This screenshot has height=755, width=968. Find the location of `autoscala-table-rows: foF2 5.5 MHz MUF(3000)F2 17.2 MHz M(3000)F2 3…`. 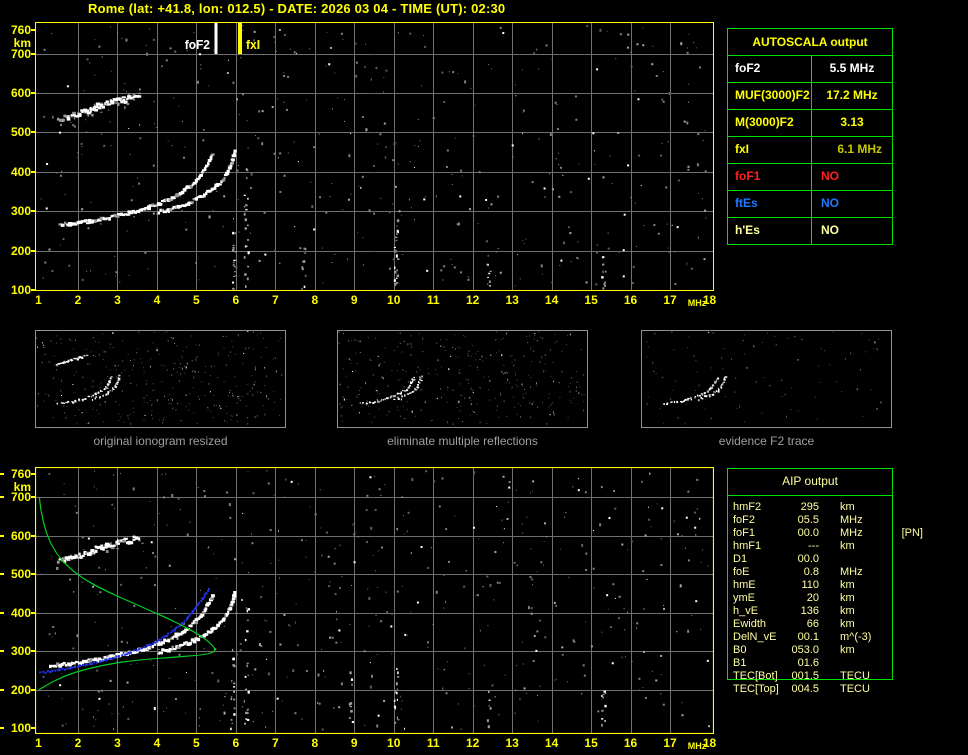

autoscala-table-rows: foF2 5.5 MHz MUF(3000)F2 17.2 MHz M(3000)F2 3… is located at coordinates (810, 150).